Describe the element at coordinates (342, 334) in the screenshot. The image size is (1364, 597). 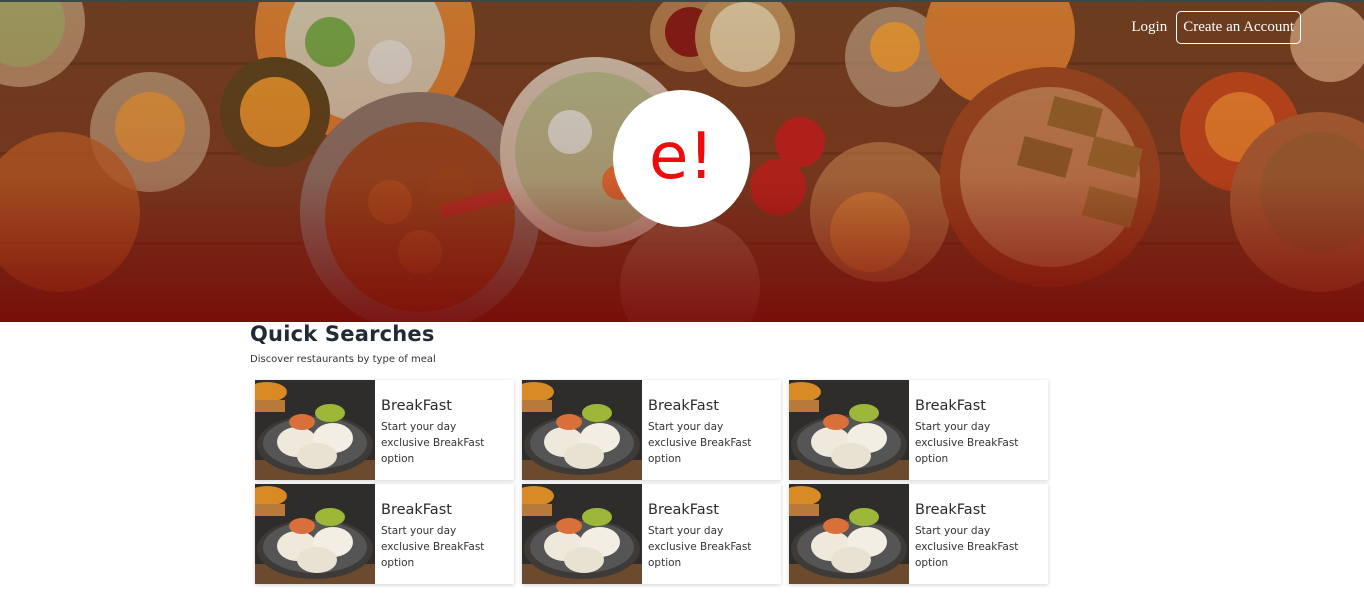
I see `quick-searches-title: Quick Searches` at that location.